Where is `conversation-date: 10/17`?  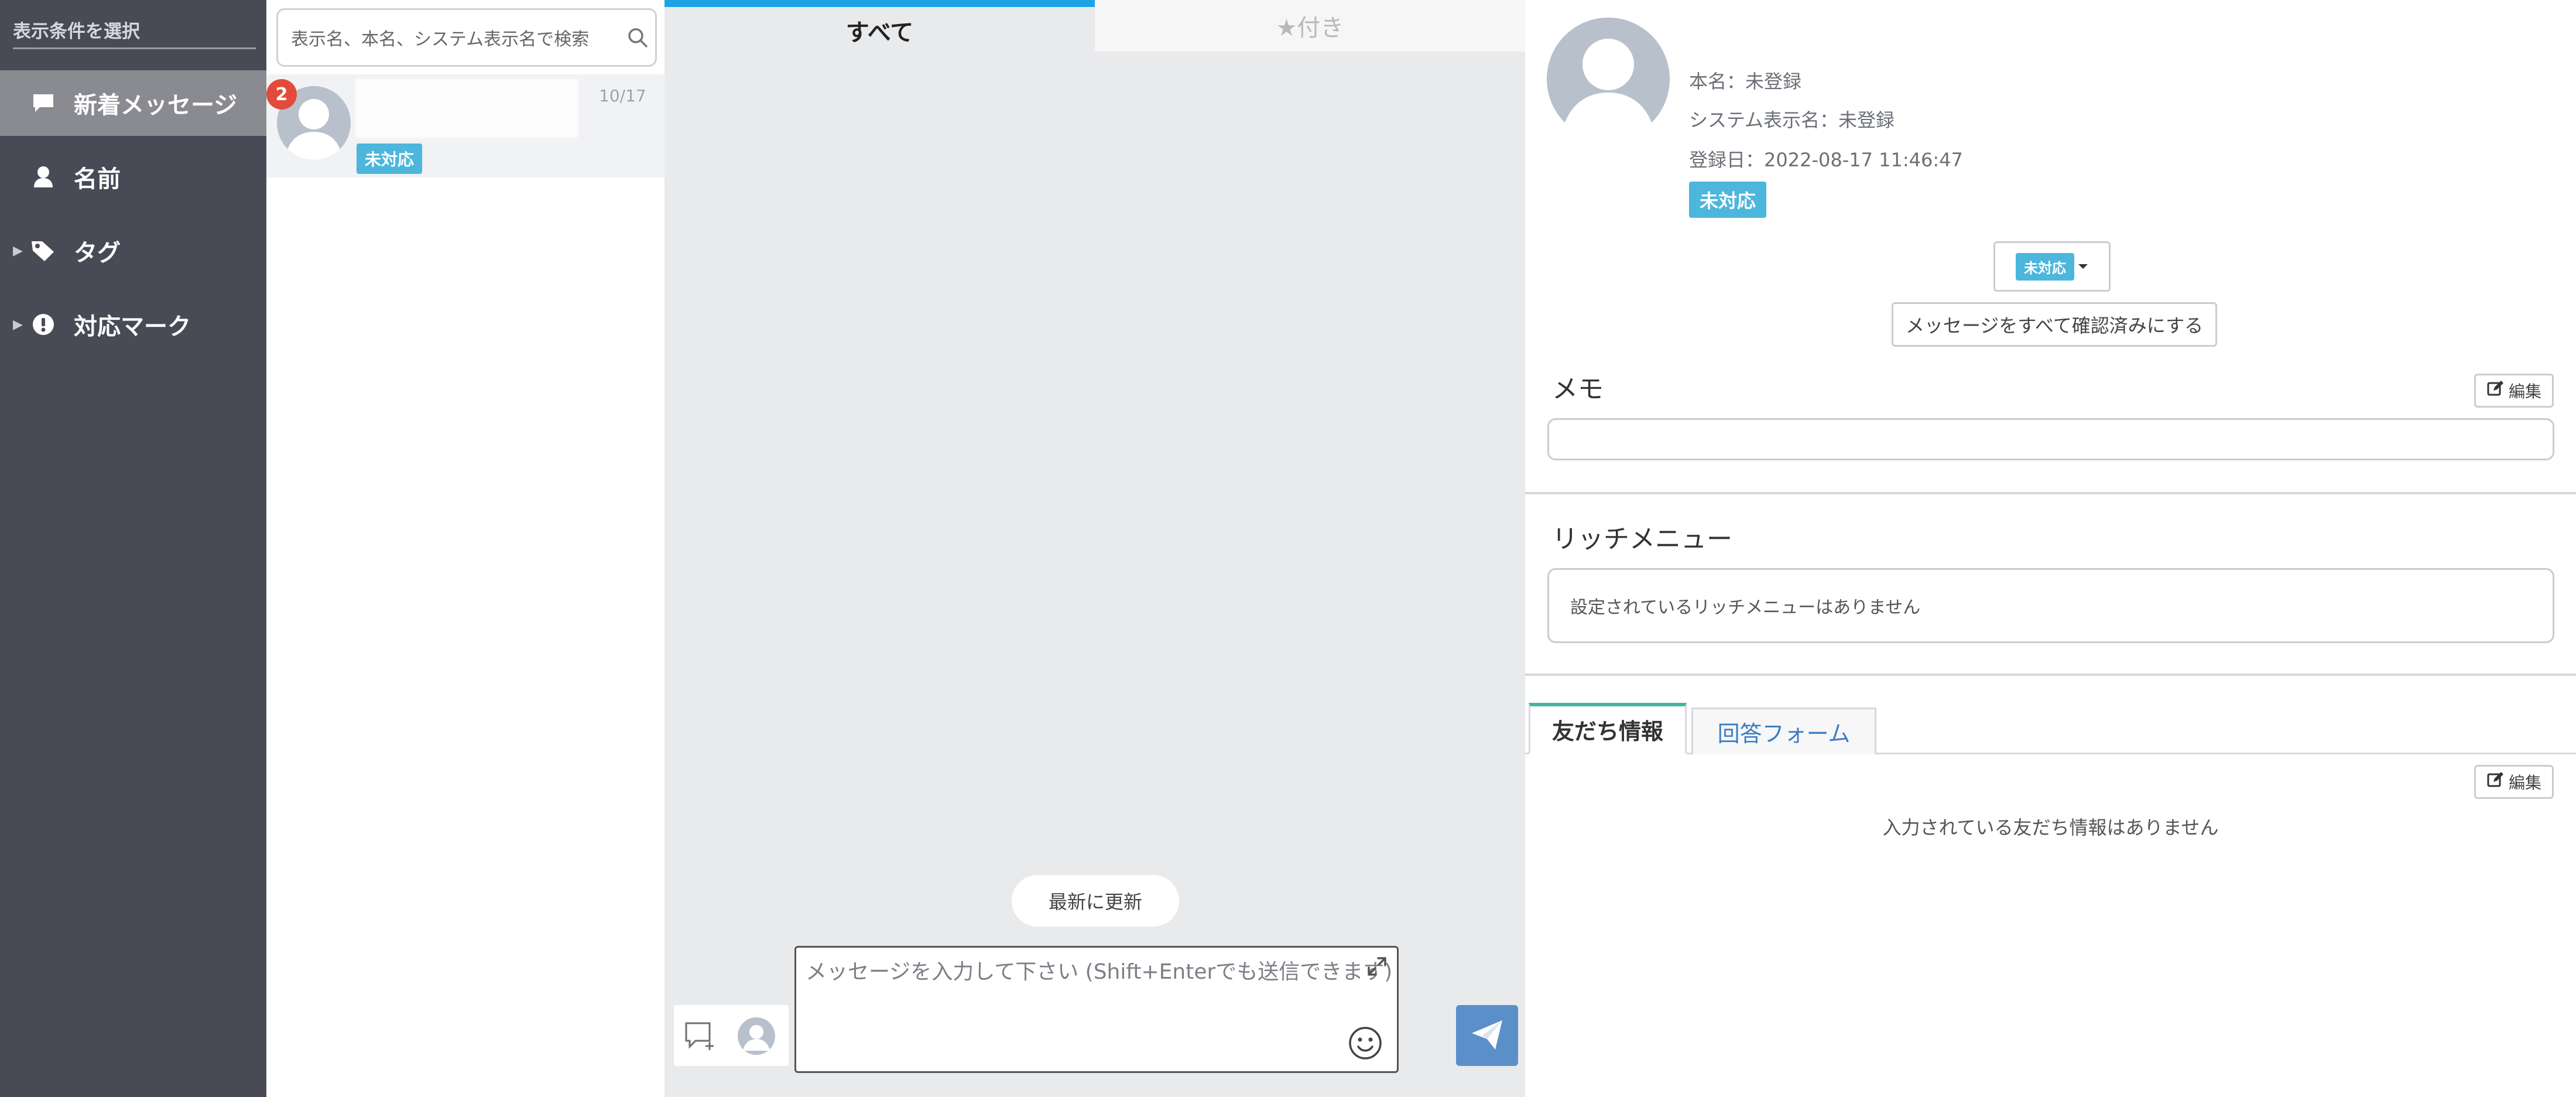 conversation-date: 10/17 is located at coordinates (623, 96).